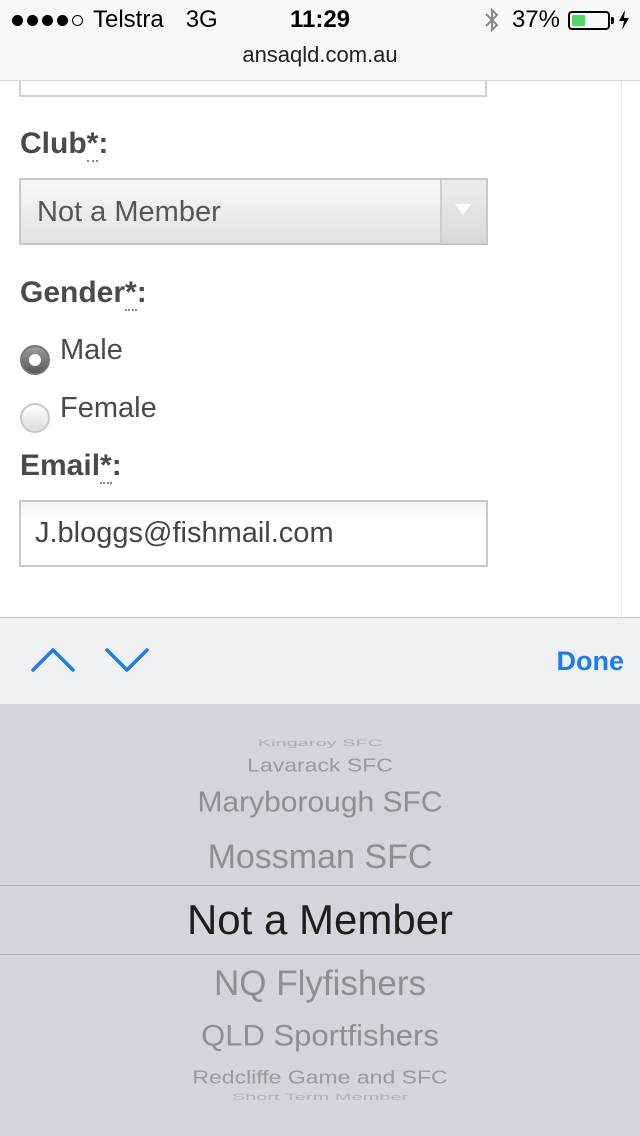 This screenshot has width=640, height=1136. Describe the element at coordinates (320, 1078) in the screenshot. I see `picker-item: Redcliffe Game and SFC` at that location.